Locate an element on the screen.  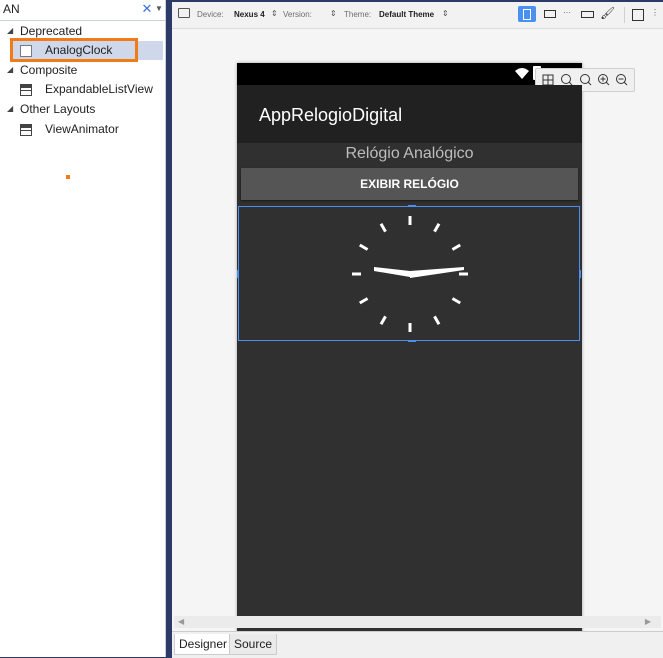
app-title: AppRelogioDigital is located at coordinates (331, 115).